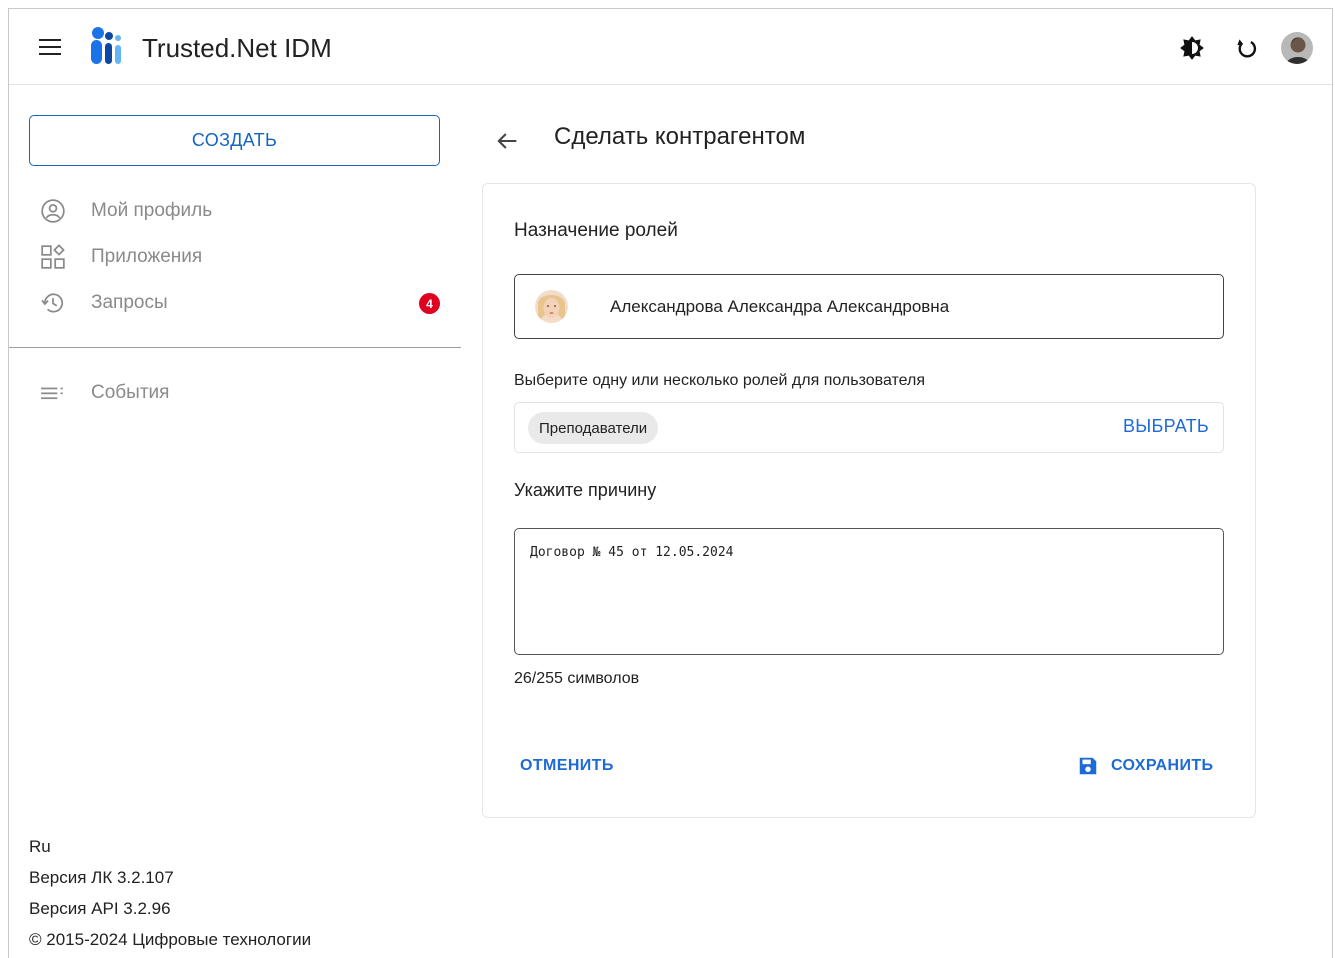 Image resolution: width=1335 pixels, height=958 pixels. I want to click on sidebar-item-label: Запросы, so click(129, 302).